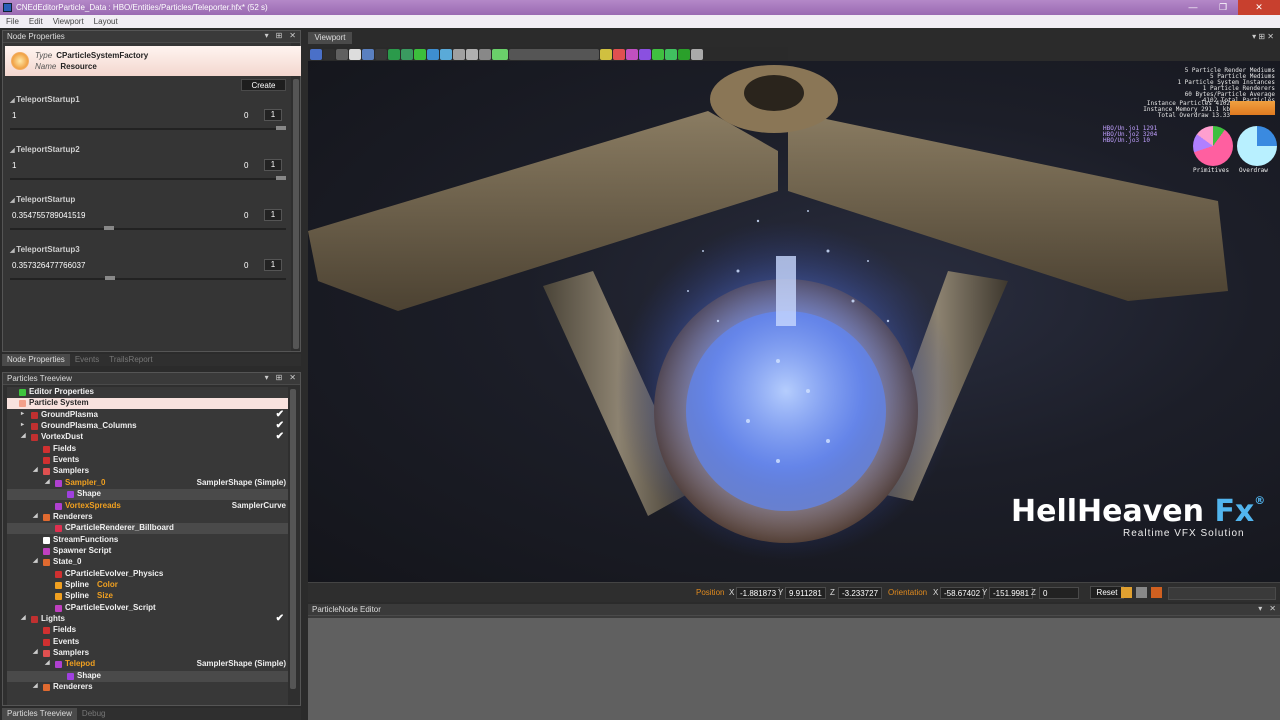 This screenshot has height=720, width=1280. Describe the element at coordinates (39, 714) in the screenshot. I see `tab-particles-treeview: Particles Treeview` at that location.